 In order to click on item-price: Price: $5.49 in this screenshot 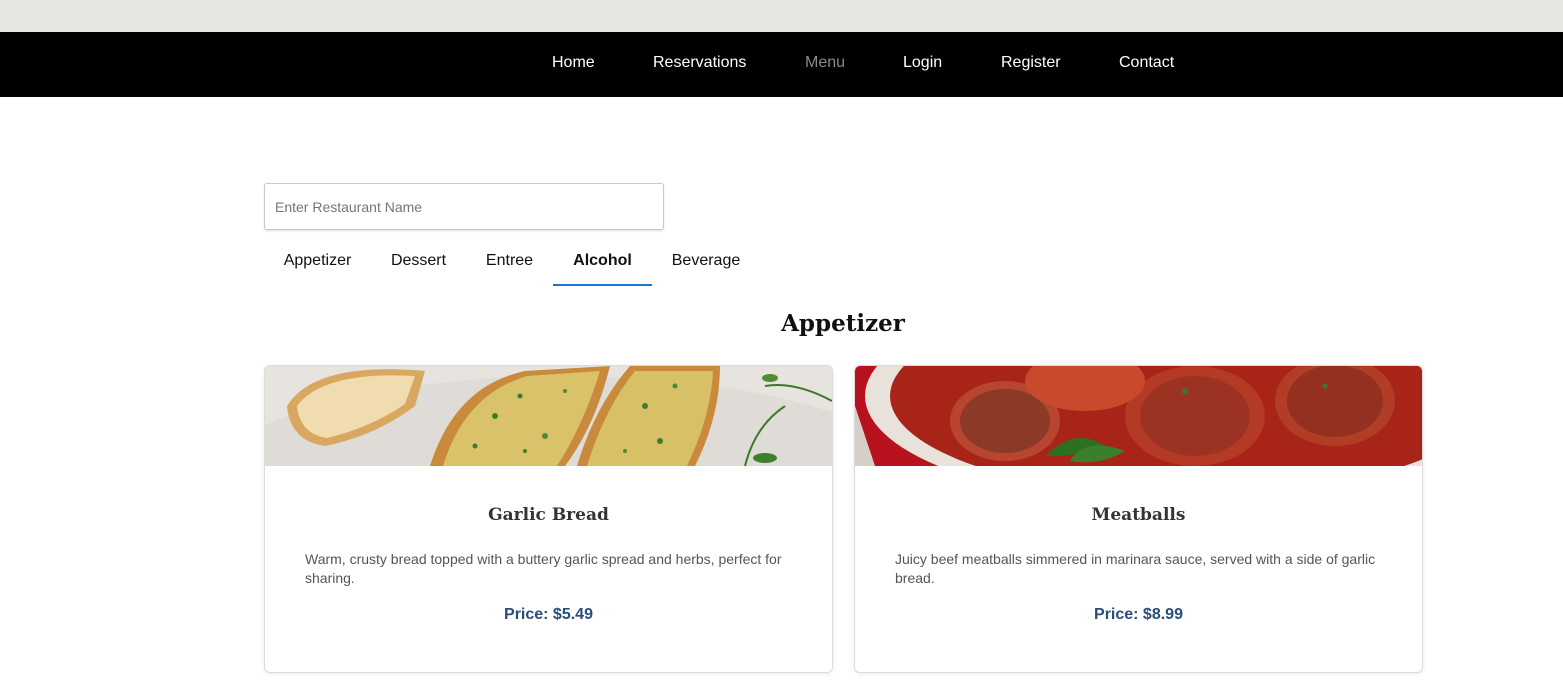, I will do `click(548, 614)`.